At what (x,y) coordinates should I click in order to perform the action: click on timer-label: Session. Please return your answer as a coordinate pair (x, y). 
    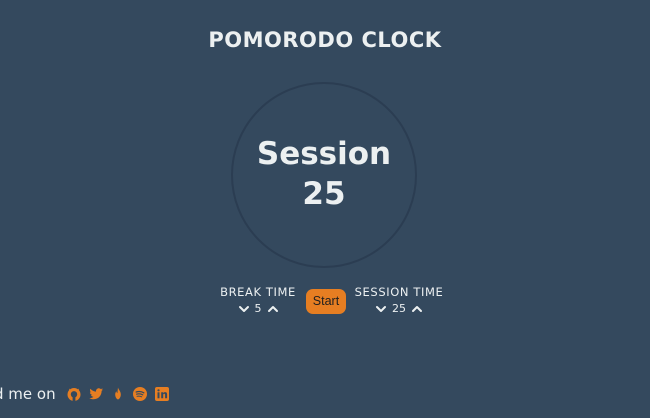
    Looking at the image, I should click on (324, 154).